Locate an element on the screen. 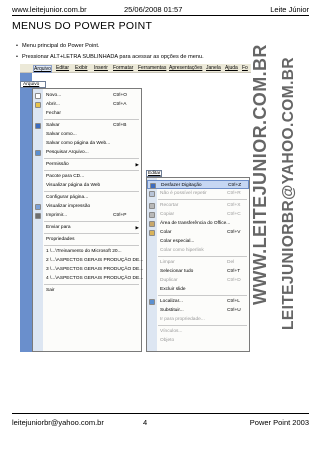 The height and width of the screenshot is (453, 320). menu-item: Excluir slide is located at coordinates (198, 289).